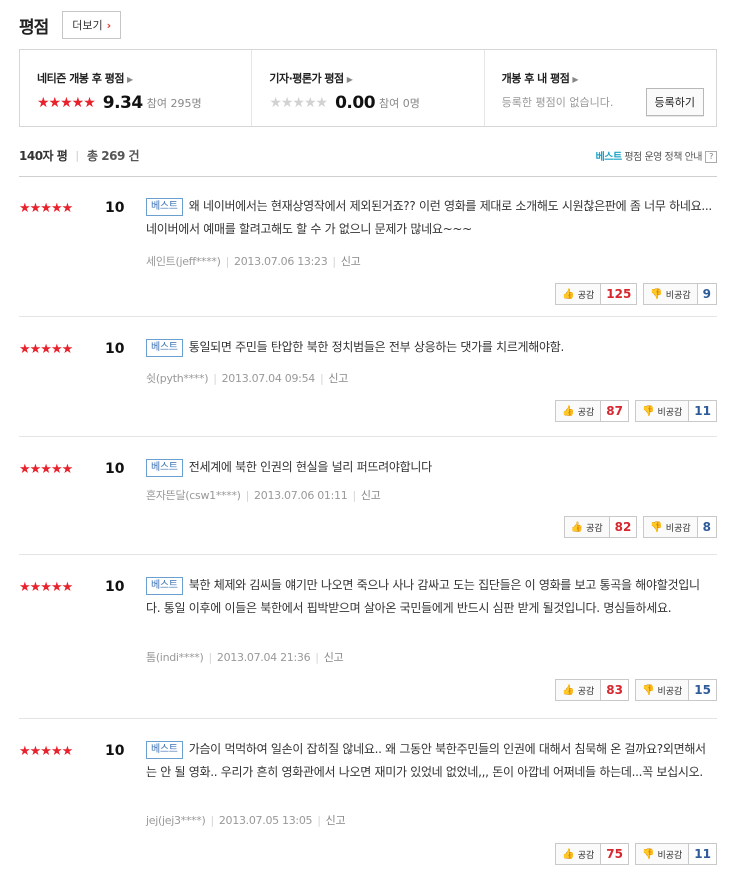 This screenshot has width=740, height=877. Describe the element at coordinates (174, 103) in the screenshot. I see `netizen-participants: 참여 295명` at that location.